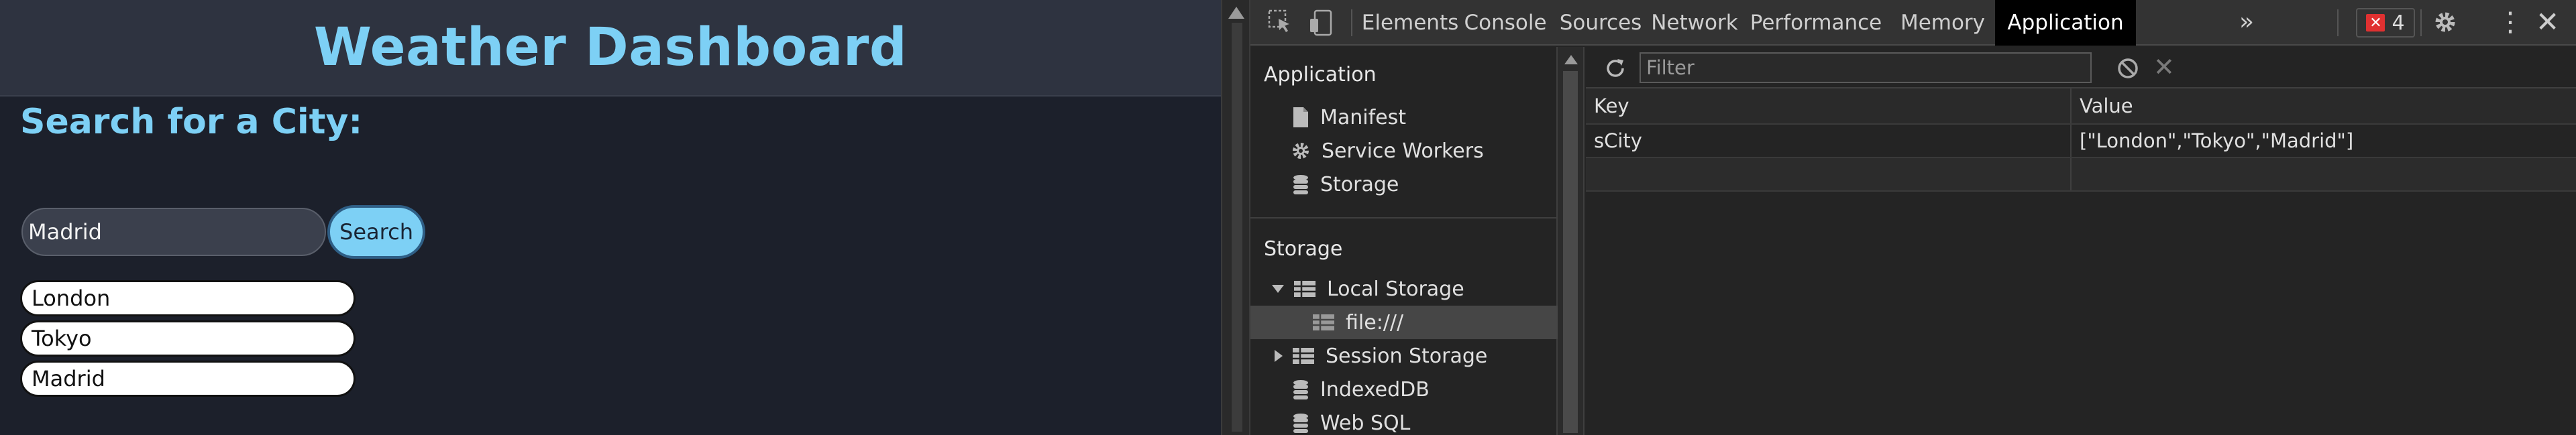 Image resolution: width=2576 pixels, height=435 pixels. What do you see at coordinates (2323, 106) in the screenshot?
I see `column-header-value: Value` at bounding box center [2323, 106].